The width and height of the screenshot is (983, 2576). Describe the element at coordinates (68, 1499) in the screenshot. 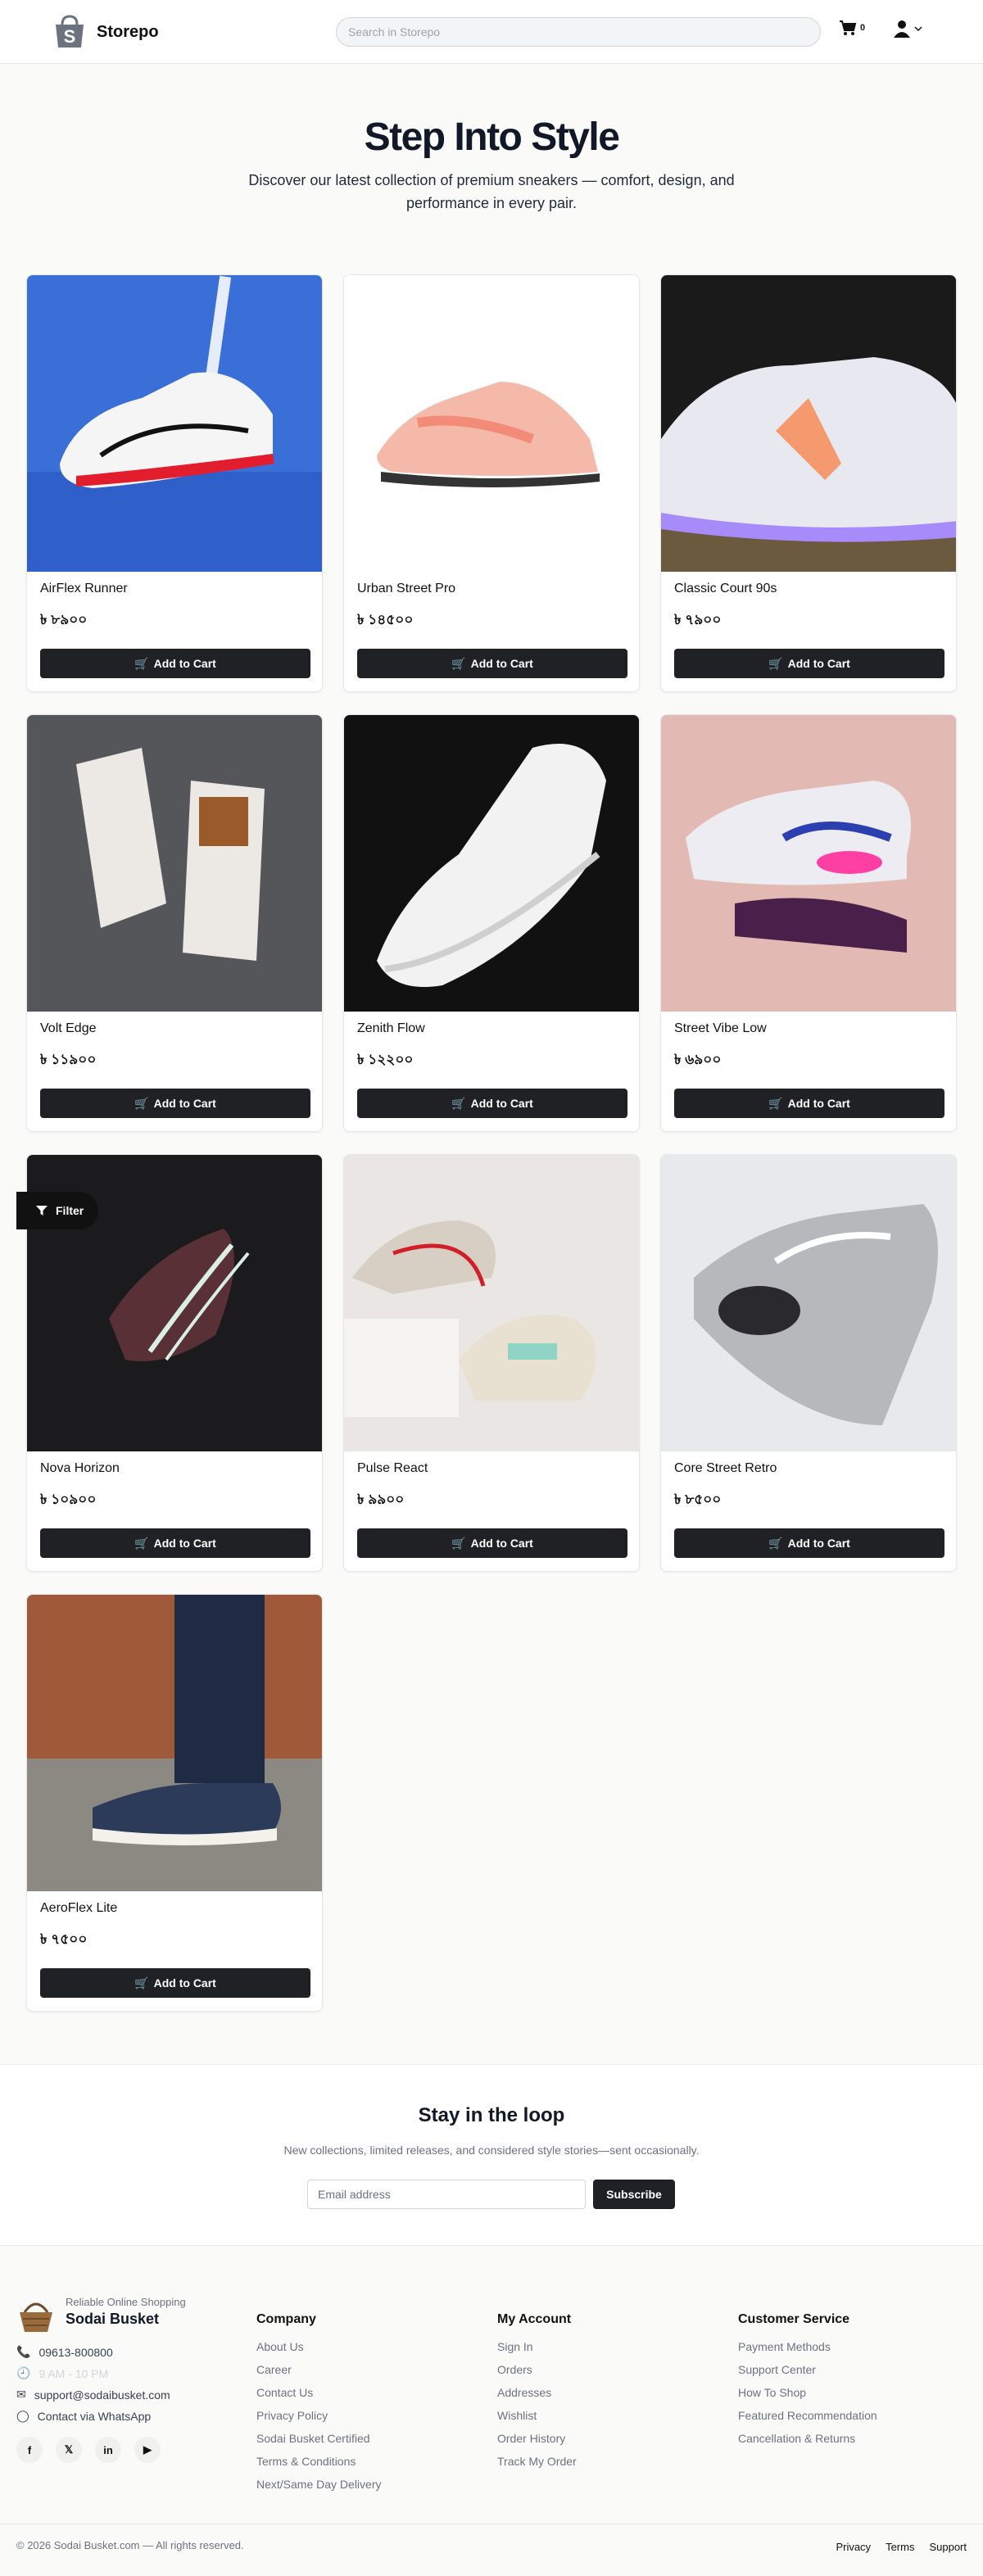

I see `product-price: ৳ ১০৯০০` at that location.